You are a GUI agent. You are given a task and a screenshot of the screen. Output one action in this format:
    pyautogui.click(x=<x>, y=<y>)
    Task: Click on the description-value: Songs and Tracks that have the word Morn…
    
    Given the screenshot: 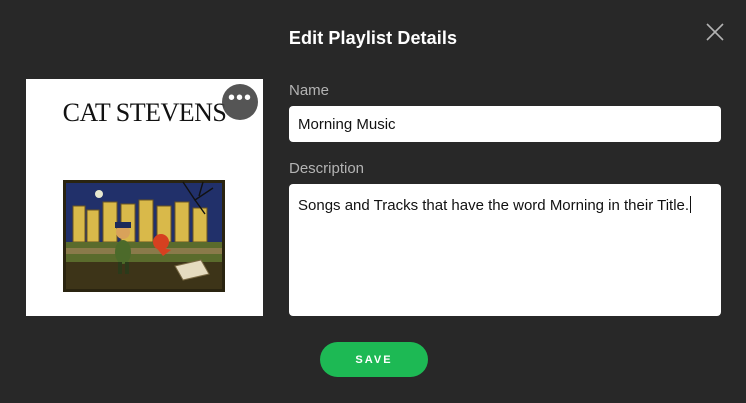 What is the action you would take?
    pyautogui.click(x=494, y=205)
    